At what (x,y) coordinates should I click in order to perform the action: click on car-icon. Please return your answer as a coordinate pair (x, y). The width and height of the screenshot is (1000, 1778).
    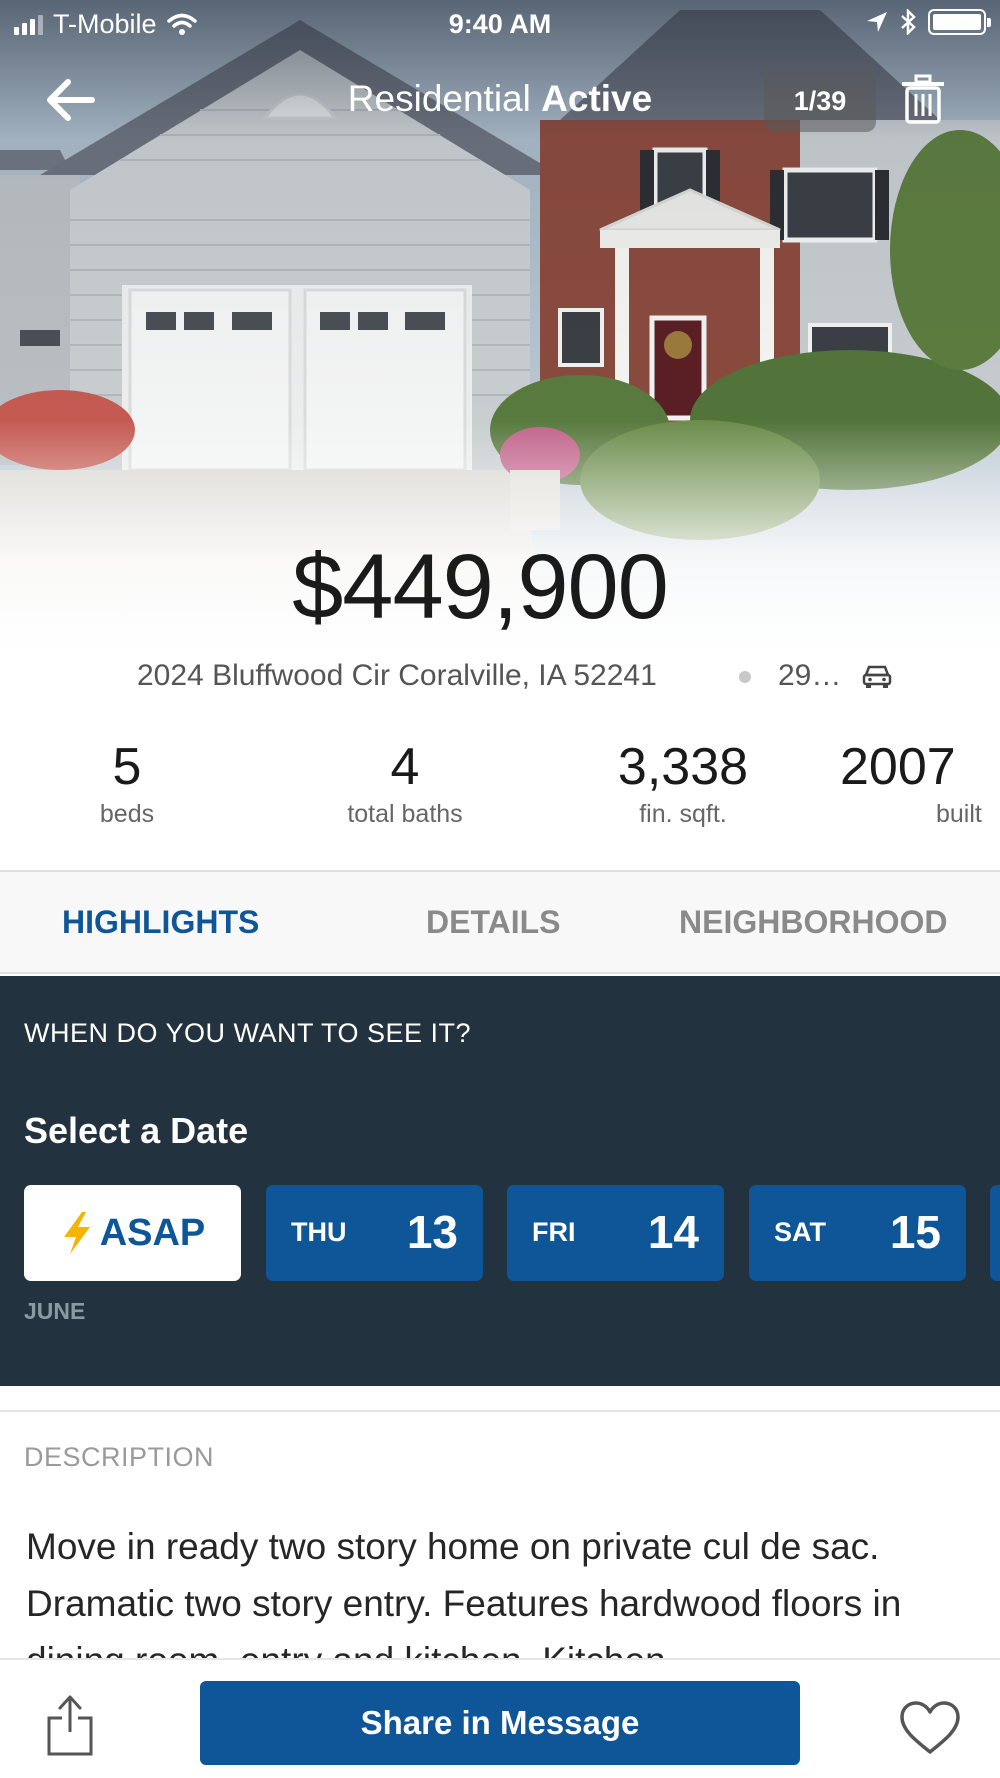
    Looking at the image, I should click on (877, 676).